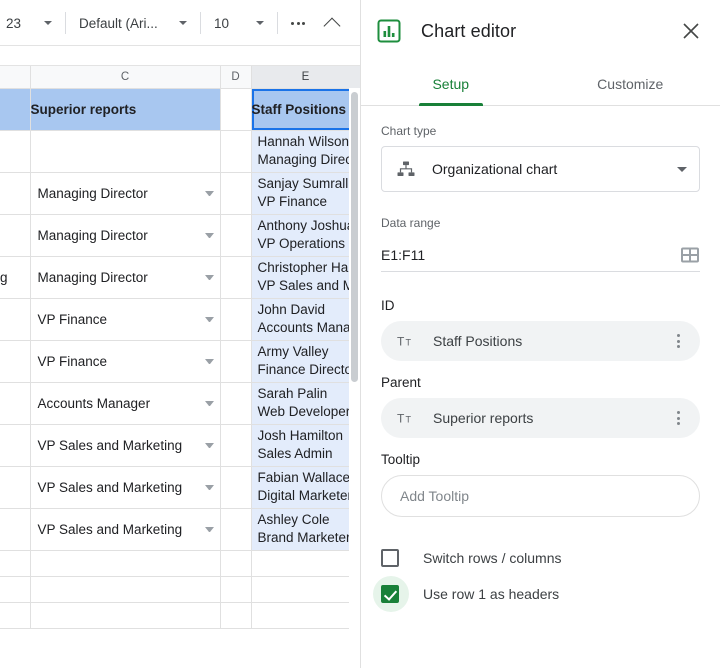 The image size is (720, 668). I want to click on cell-e11: Ashley Cole Brand Marketer, so click(305, 529).